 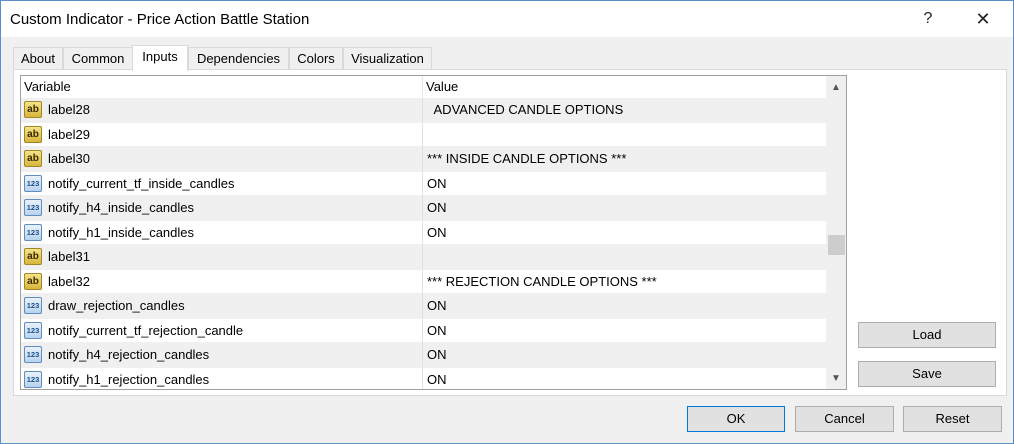 I want to click on load-button: Load, so click(x=927, y=335).